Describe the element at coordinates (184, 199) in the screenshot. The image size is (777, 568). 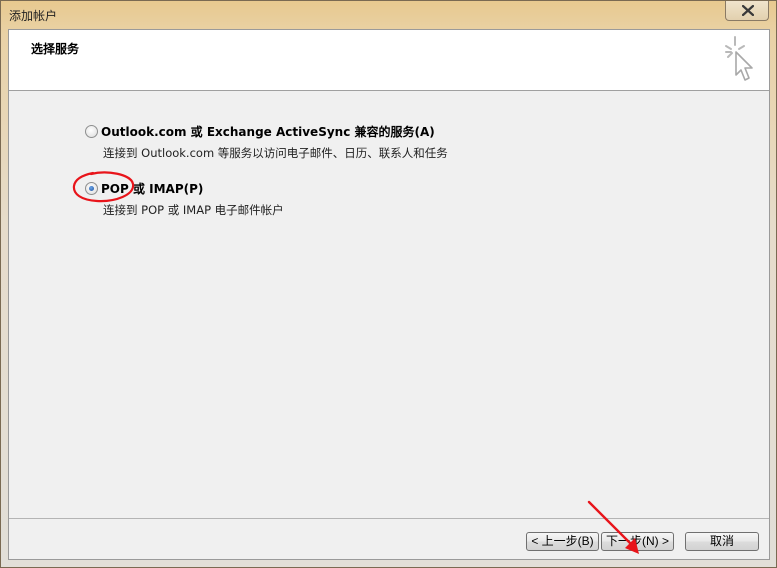
I see `option-pop-imap: POP 或 IMAP(P) 连接到 POP 或 IMAP 电子邮件帐户` at that location.